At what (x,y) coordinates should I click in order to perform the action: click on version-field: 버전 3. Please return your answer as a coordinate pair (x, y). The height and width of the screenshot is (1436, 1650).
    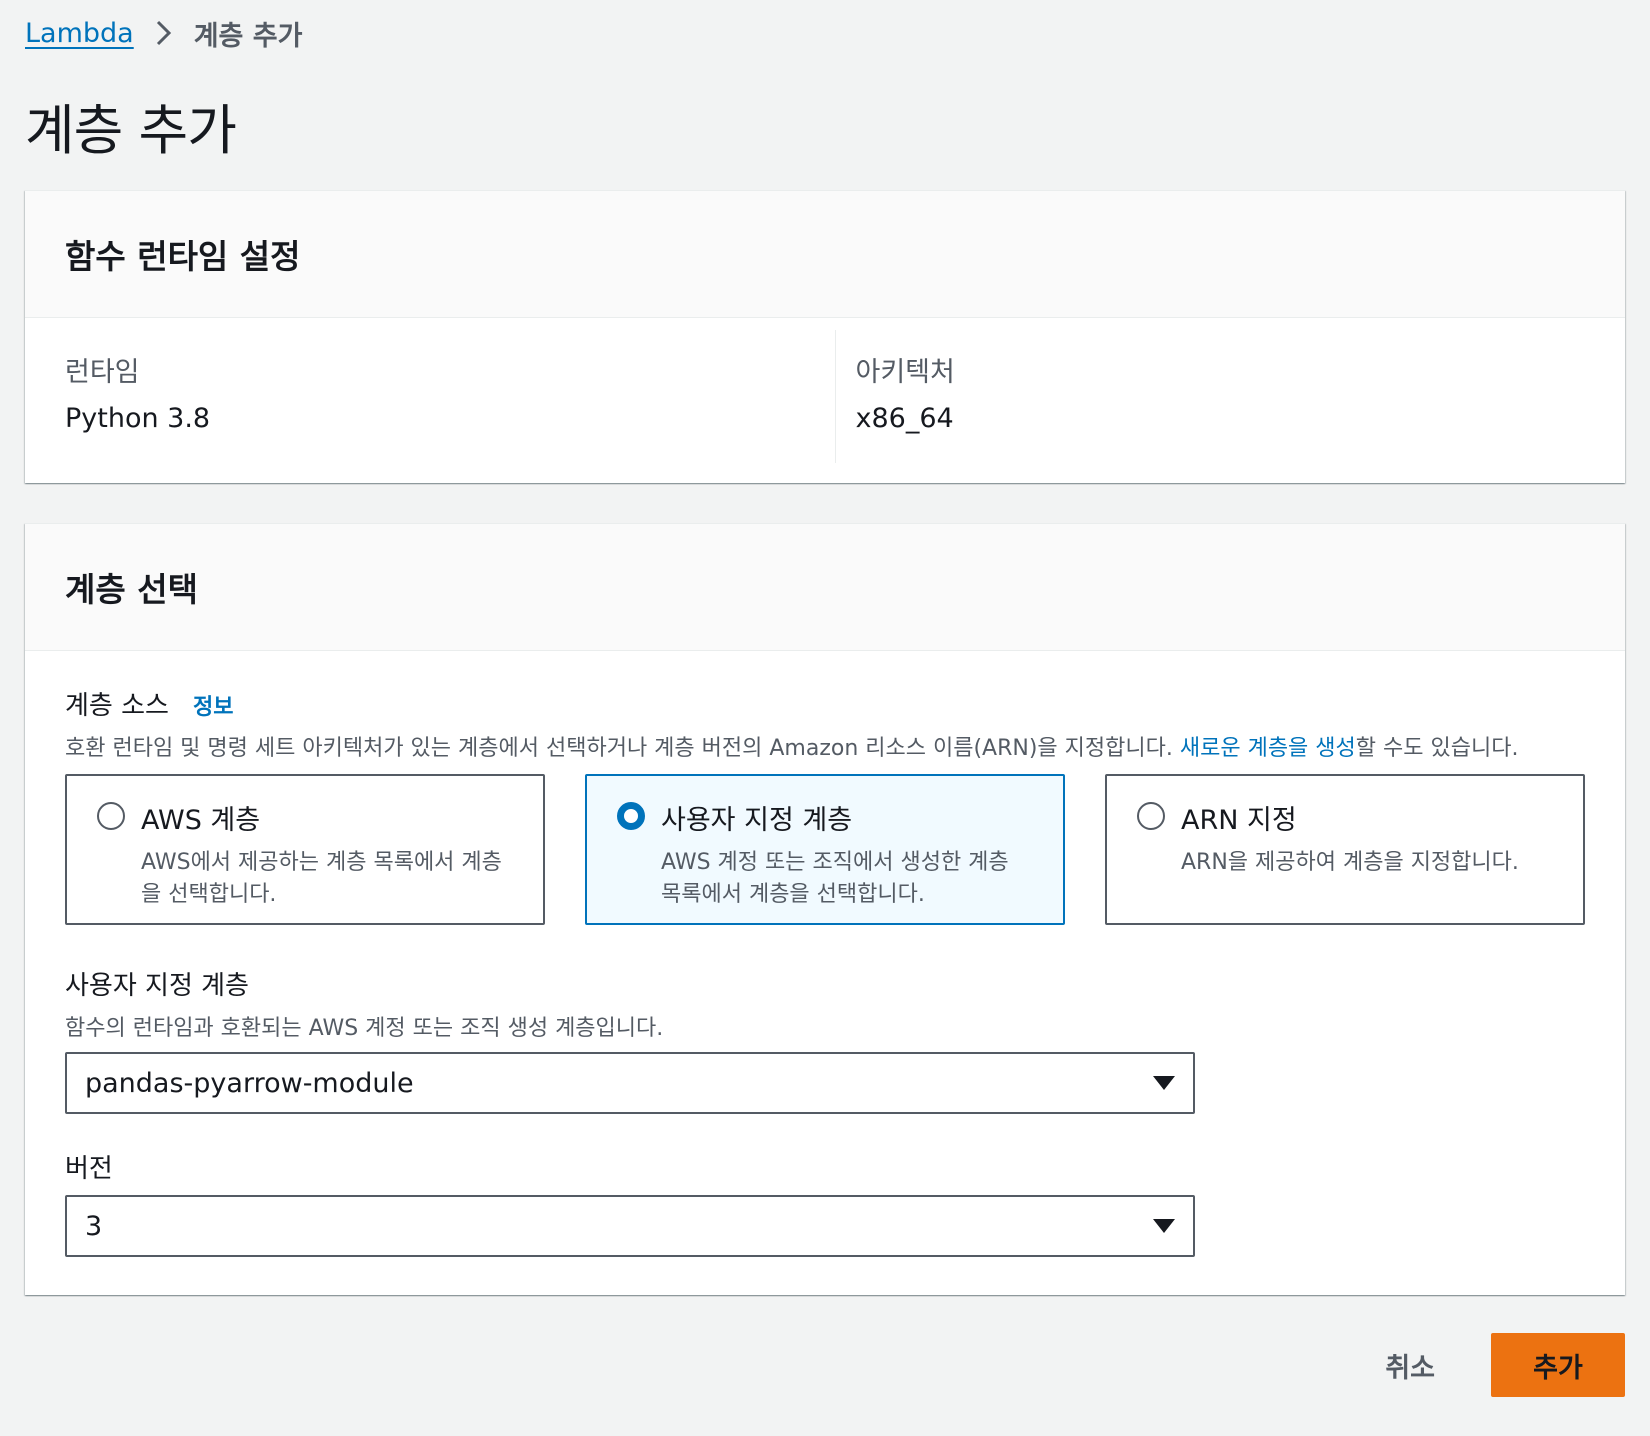
    Looking at the image, I should click on (825, 1202).